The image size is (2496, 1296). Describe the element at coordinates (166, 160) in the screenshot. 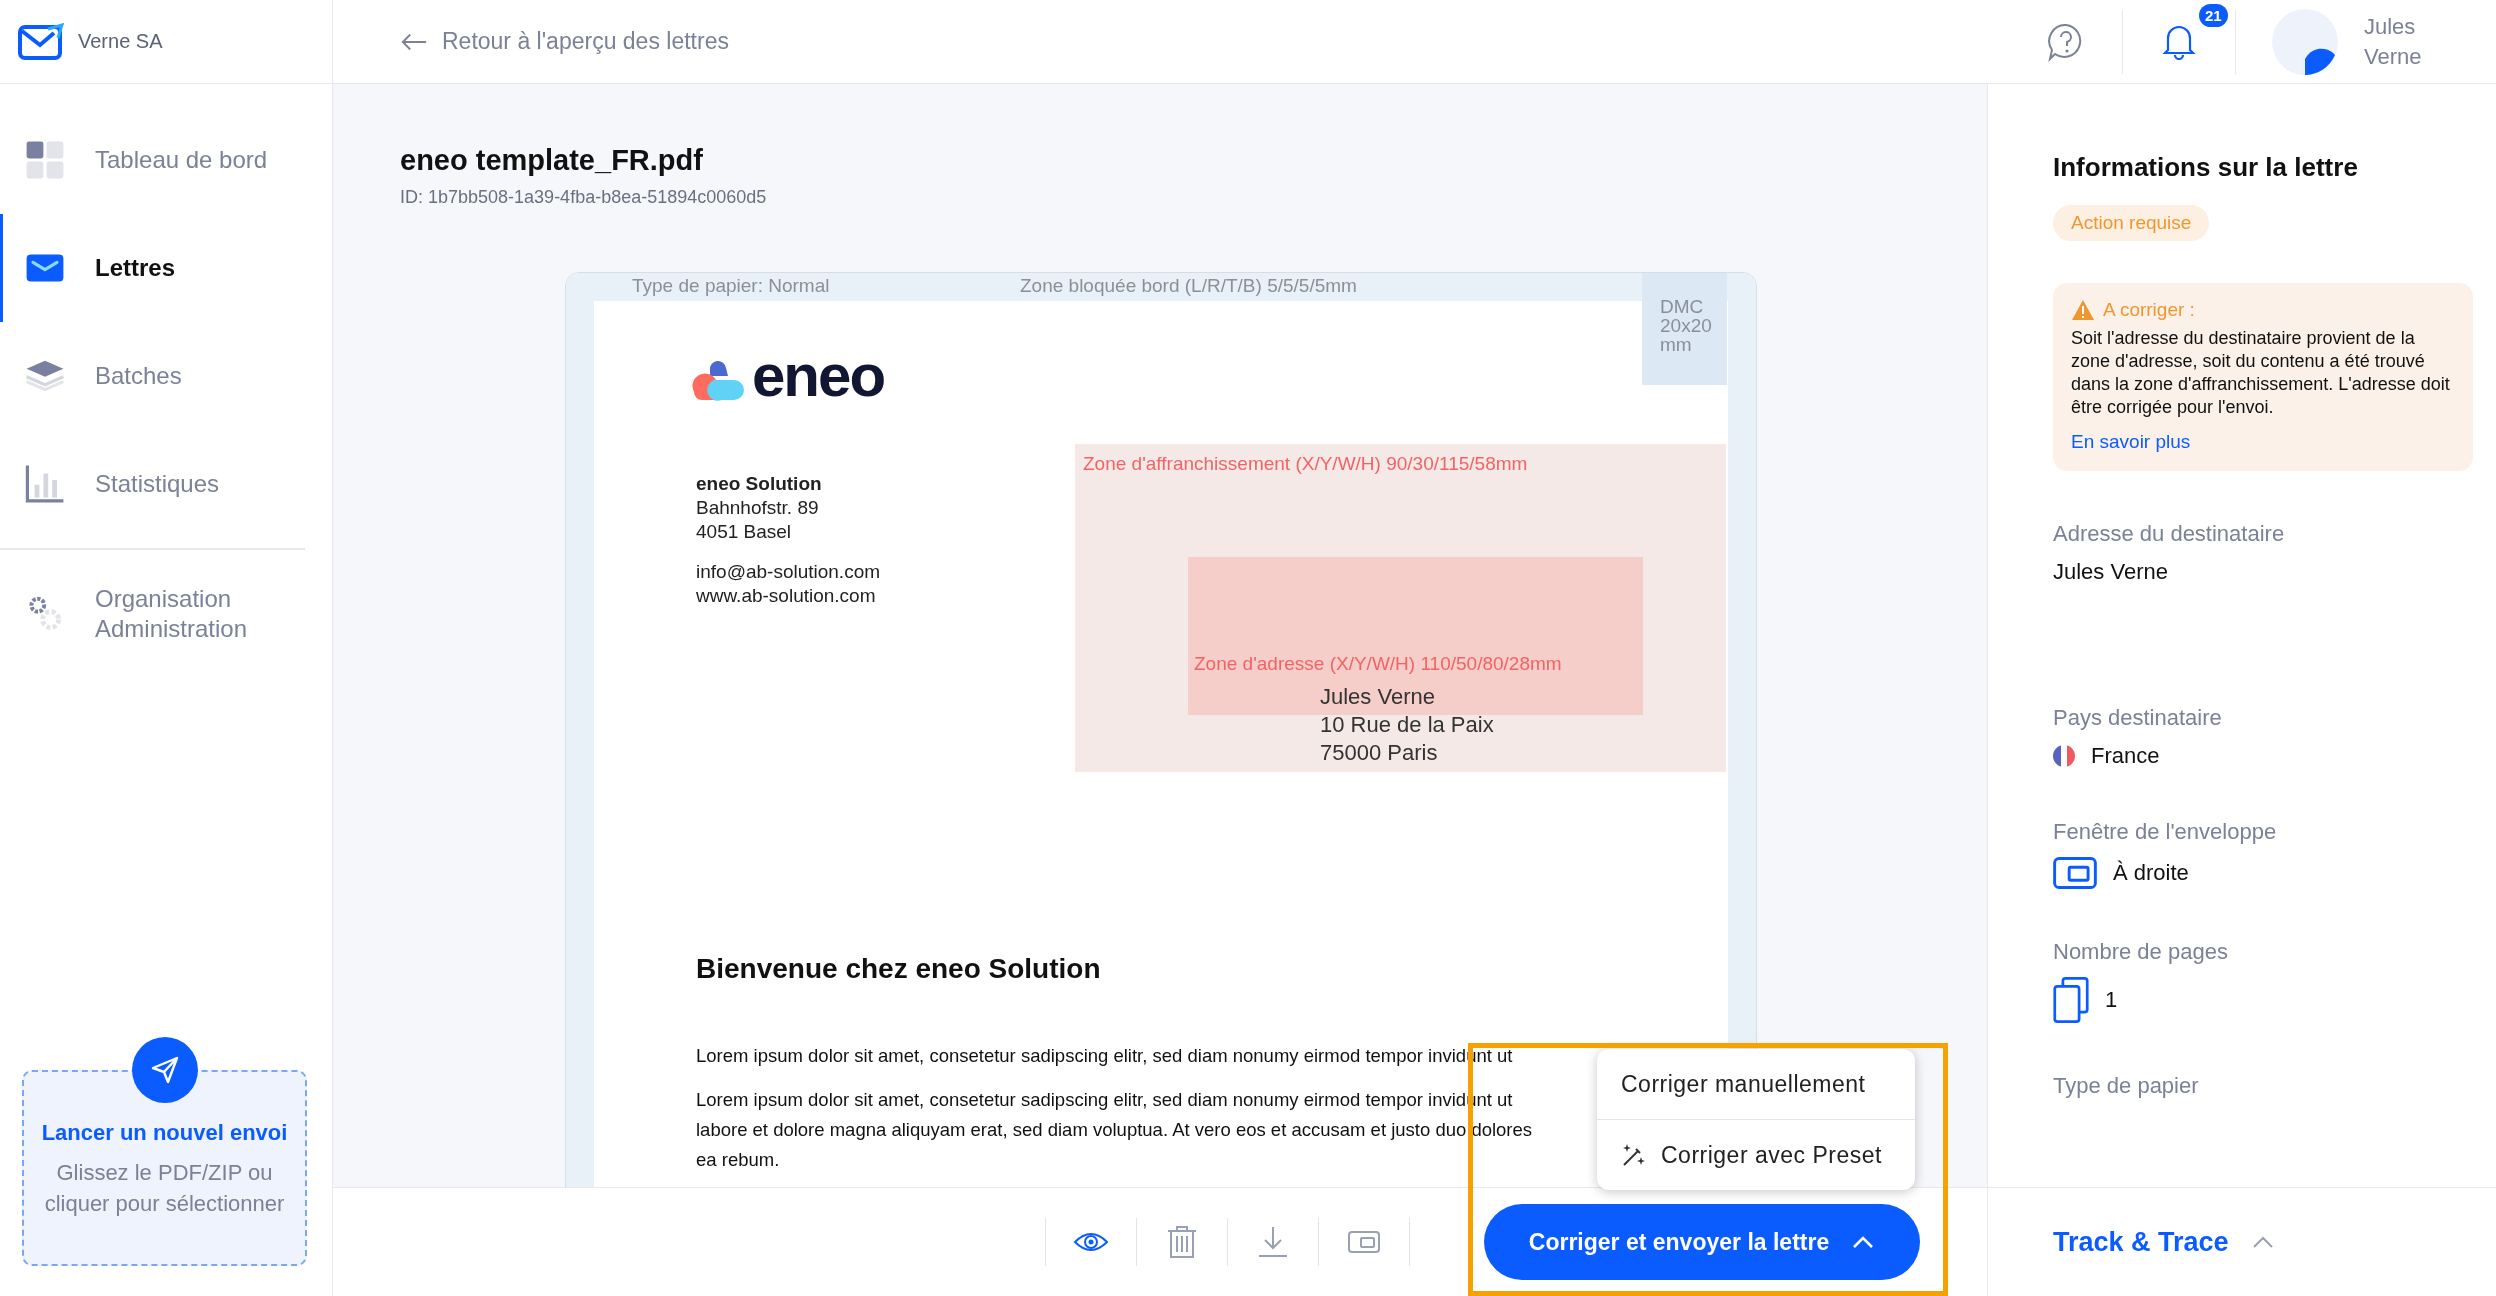

I see `nav-item: Tableau de bord` at that location.